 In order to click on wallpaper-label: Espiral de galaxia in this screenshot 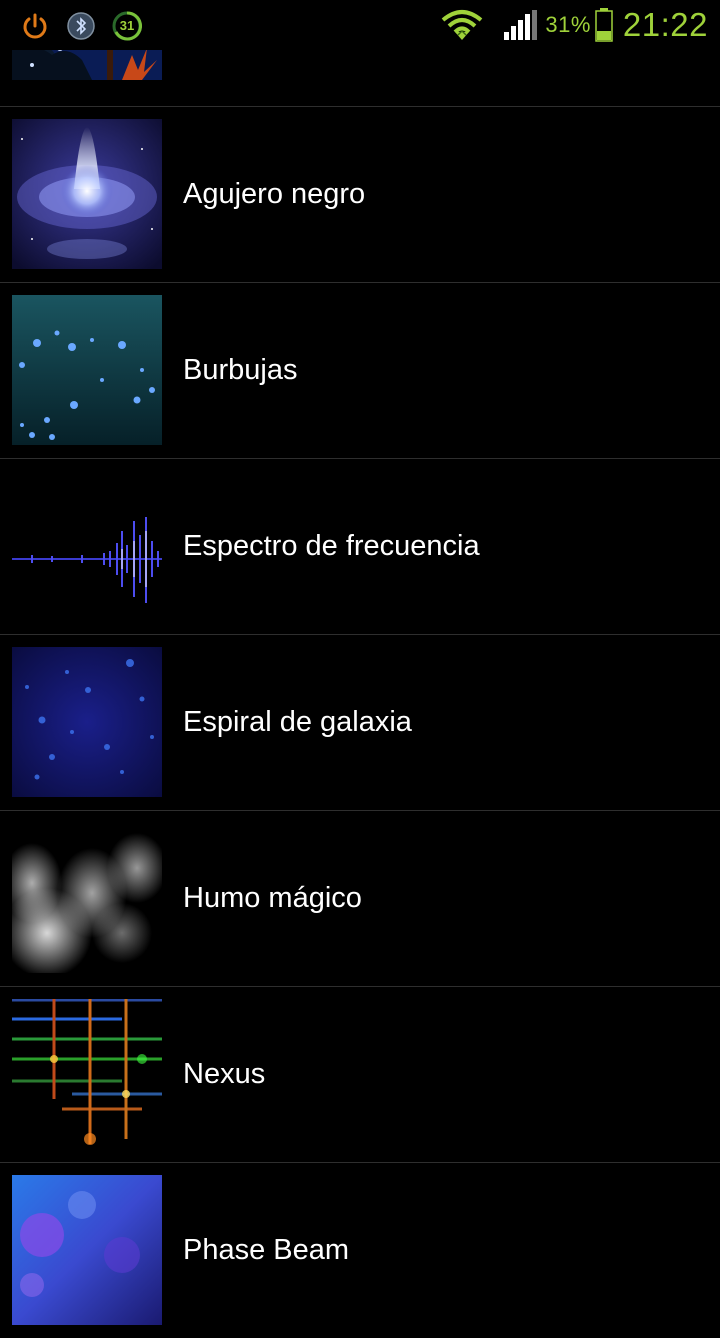, I will do `click(297, 722)`.